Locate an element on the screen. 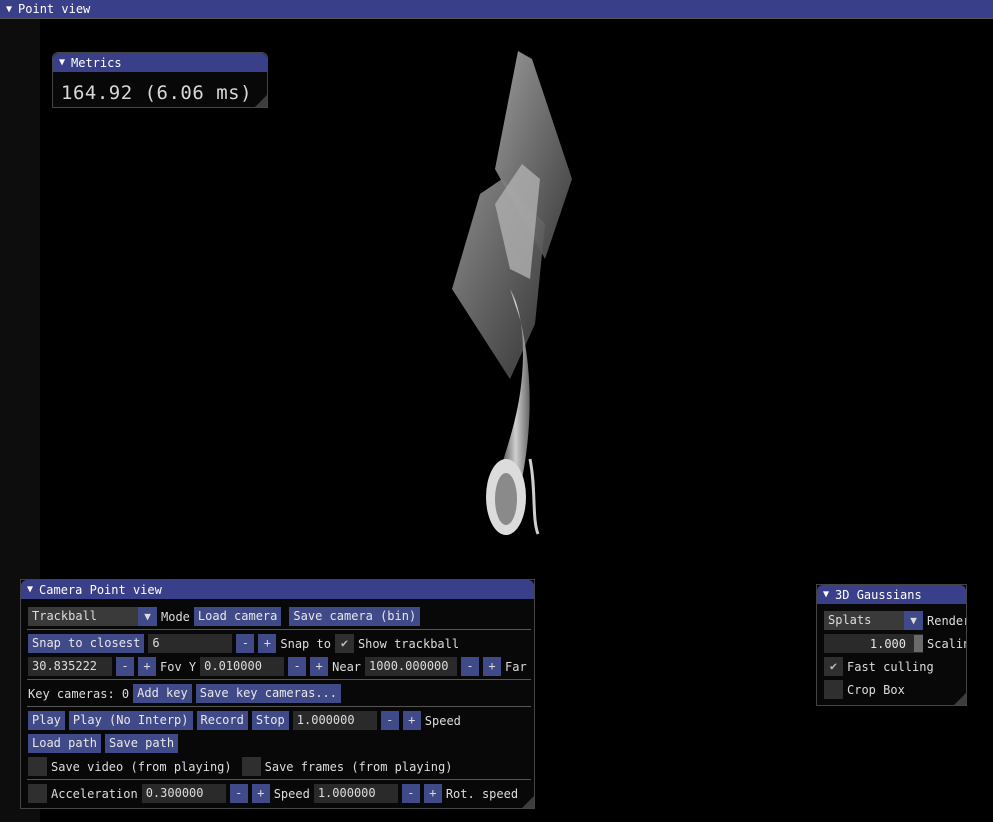  far-plus-button: + is located at coordinates (492, 666).